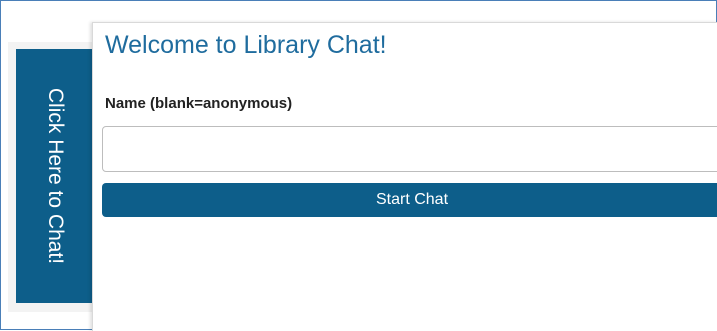 The height and width of the screenshot is (331, 717). I want to click on chat-title: Welcome to Library Chat!, so click(246, 45).